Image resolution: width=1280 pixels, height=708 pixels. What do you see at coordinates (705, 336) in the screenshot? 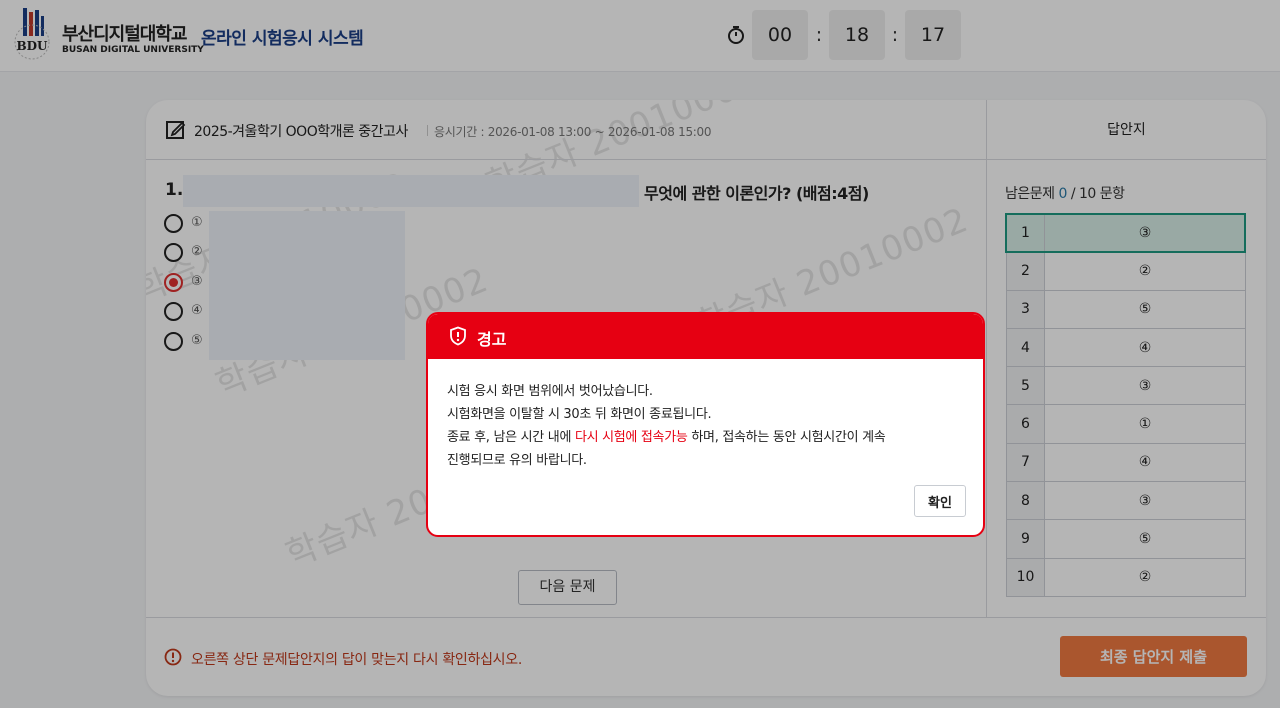
I see `dialog-header: 경고` at bounding box center [705, 336].